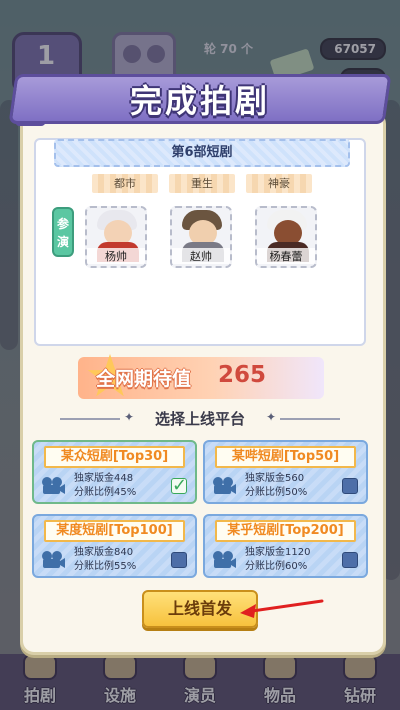  I want to click on actor-name: 杨帅, so click(116, 256).